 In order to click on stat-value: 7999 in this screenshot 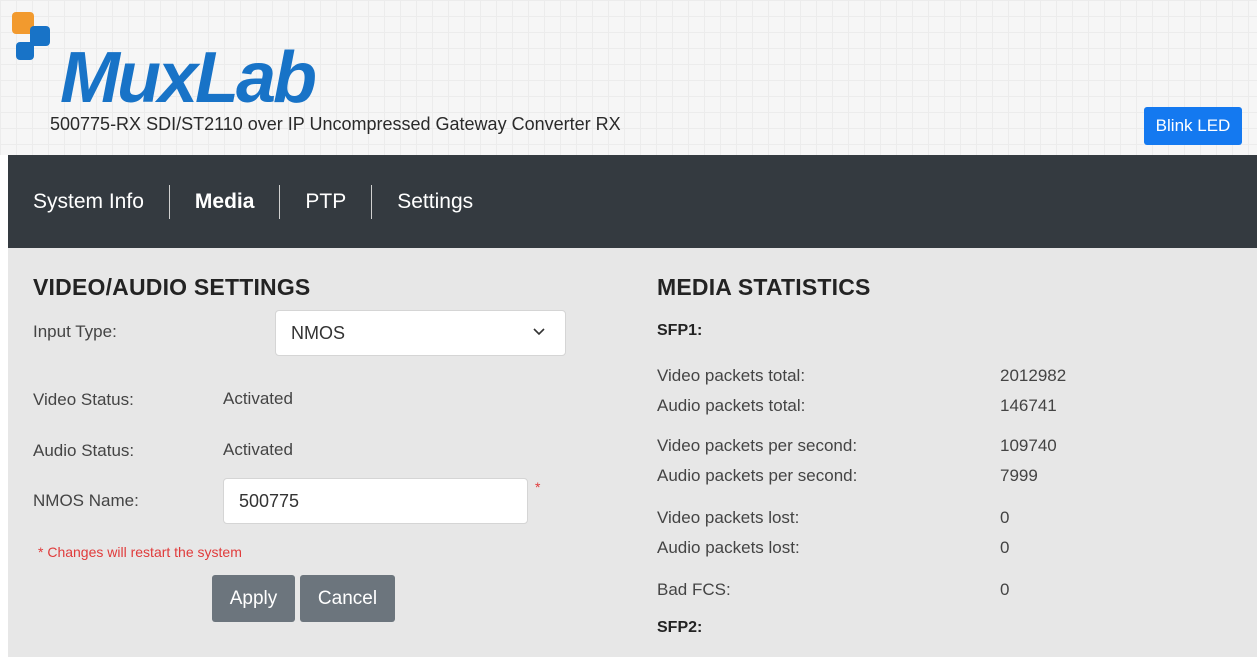, I will do `click(1019, 475)`.